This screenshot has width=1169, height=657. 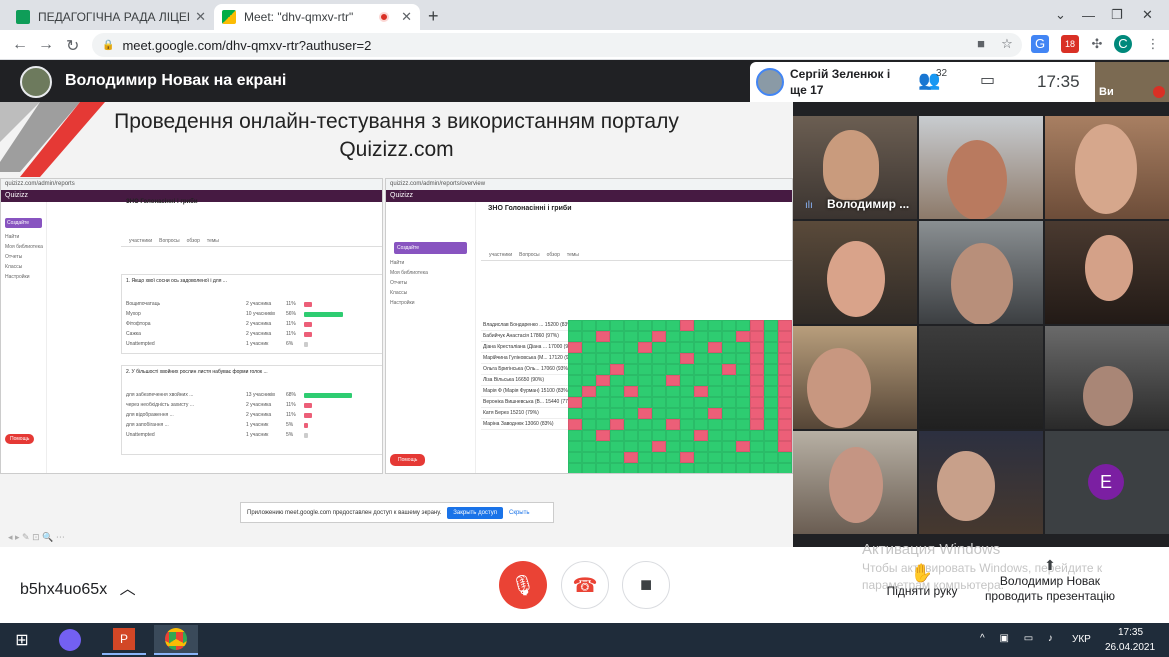 What do you see at coordinates (1081, 639) in the screenshot?
I see `keyboard-language: УКР` at bounding box center [1081, 639].